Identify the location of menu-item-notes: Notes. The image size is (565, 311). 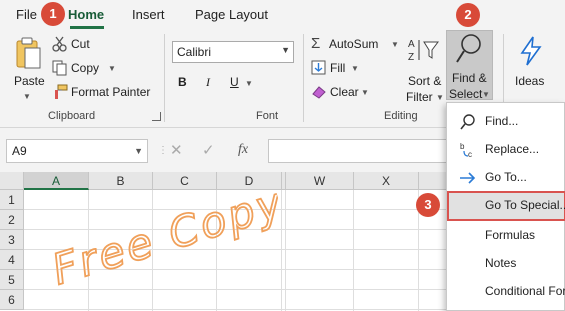
(506, 264).